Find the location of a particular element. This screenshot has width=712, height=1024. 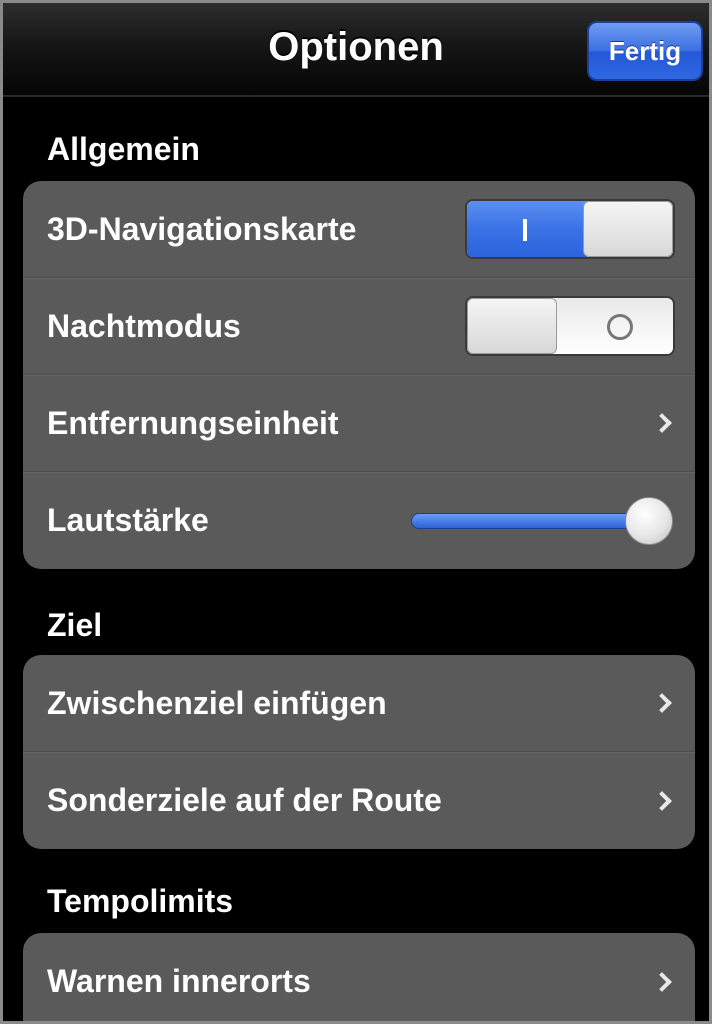

row-add-waypoint: Zwischenziel einfügen is located at coordinates (359, 703).